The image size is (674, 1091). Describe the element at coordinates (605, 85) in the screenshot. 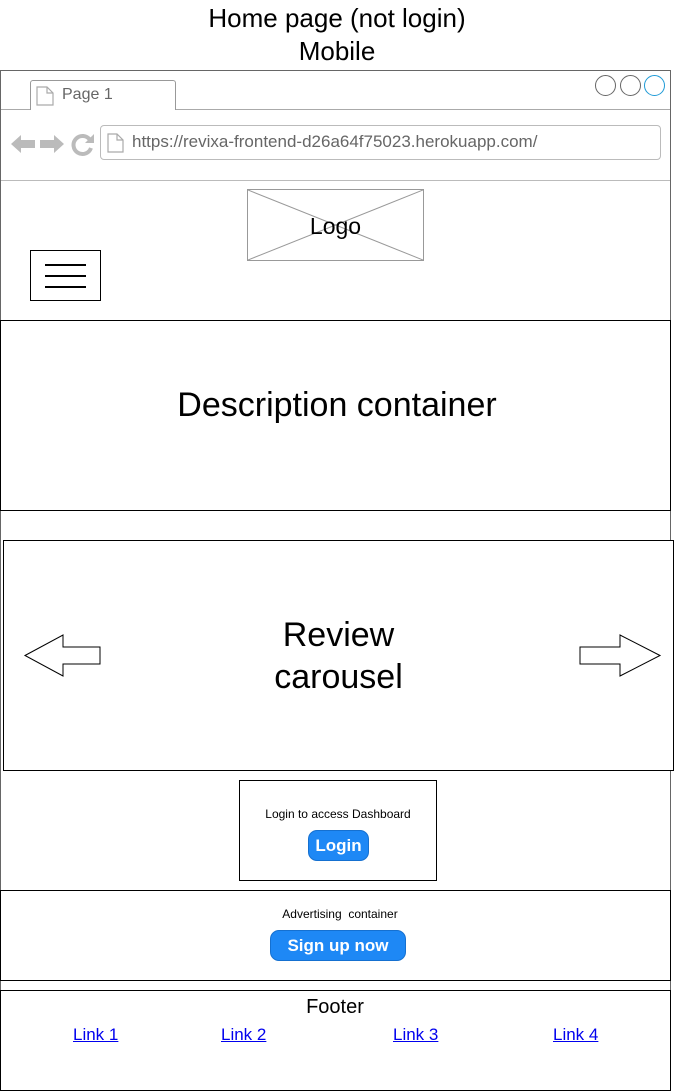

I see `minimize-button` at that location.